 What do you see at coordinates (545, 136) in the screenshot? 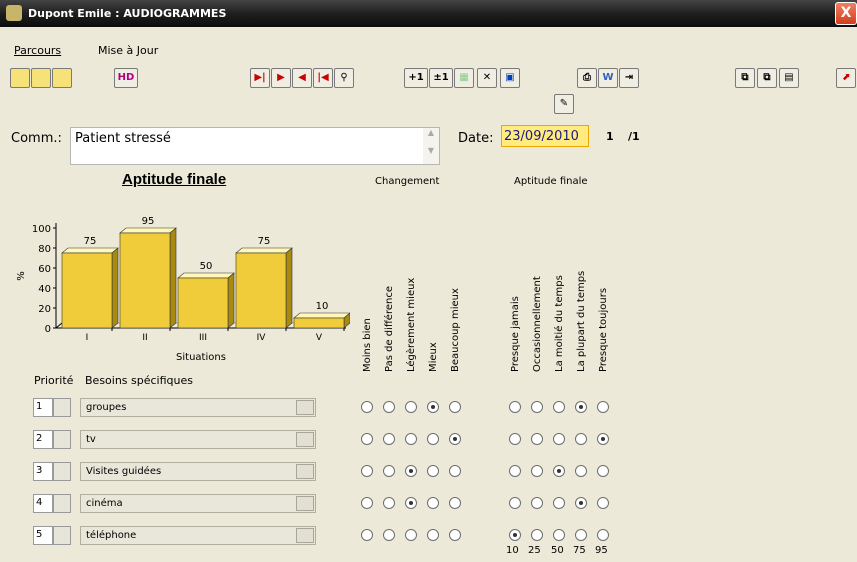
I see `date-field: 23/09/2010` at bounding box center [545, 136].